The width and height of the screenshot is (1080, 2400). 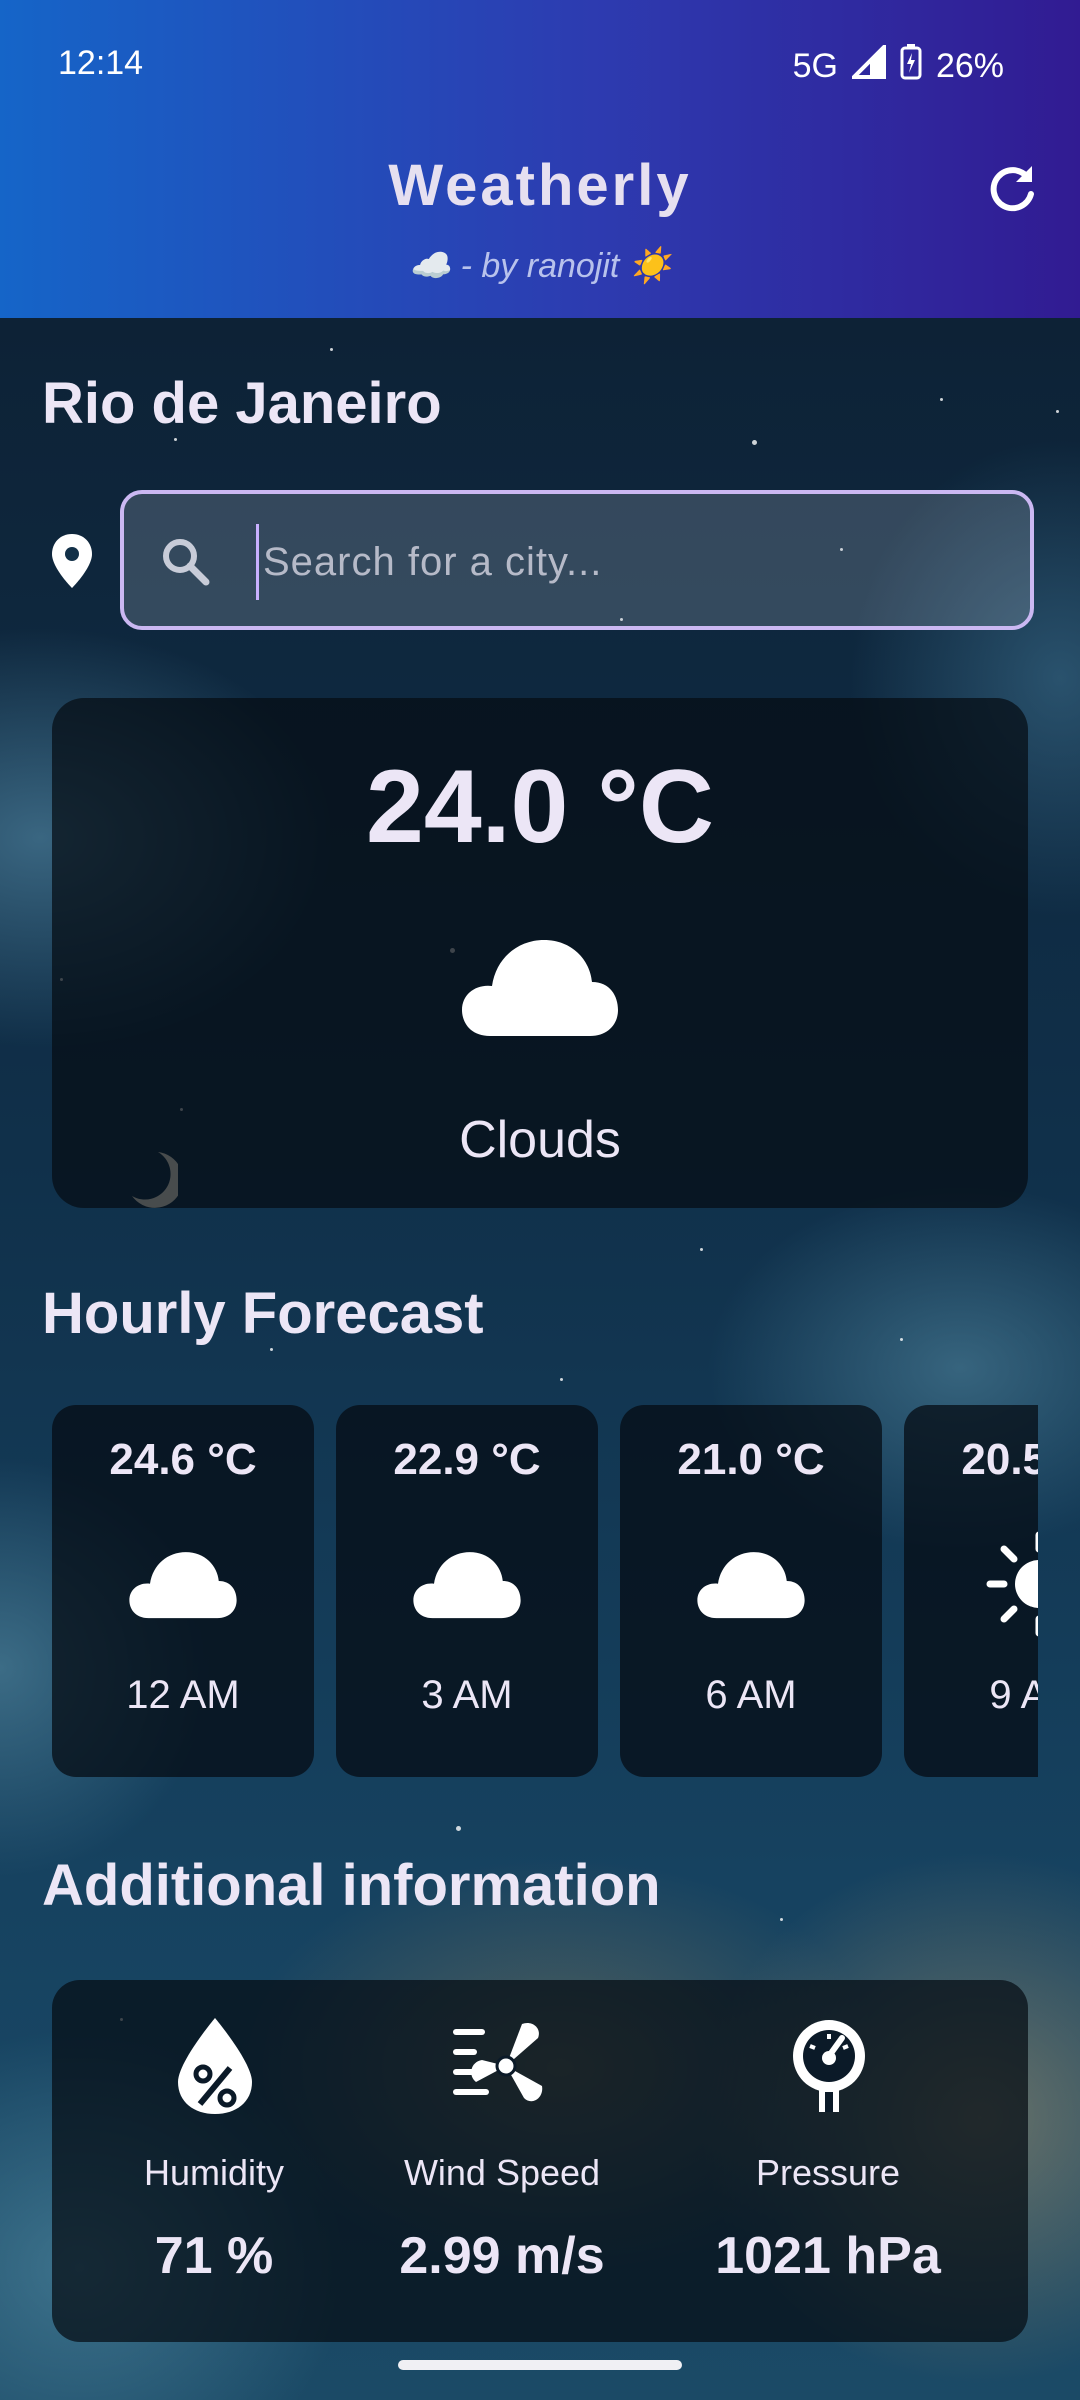 I want to click on humidity-value: 71 %, so click(x=214, y=2256).